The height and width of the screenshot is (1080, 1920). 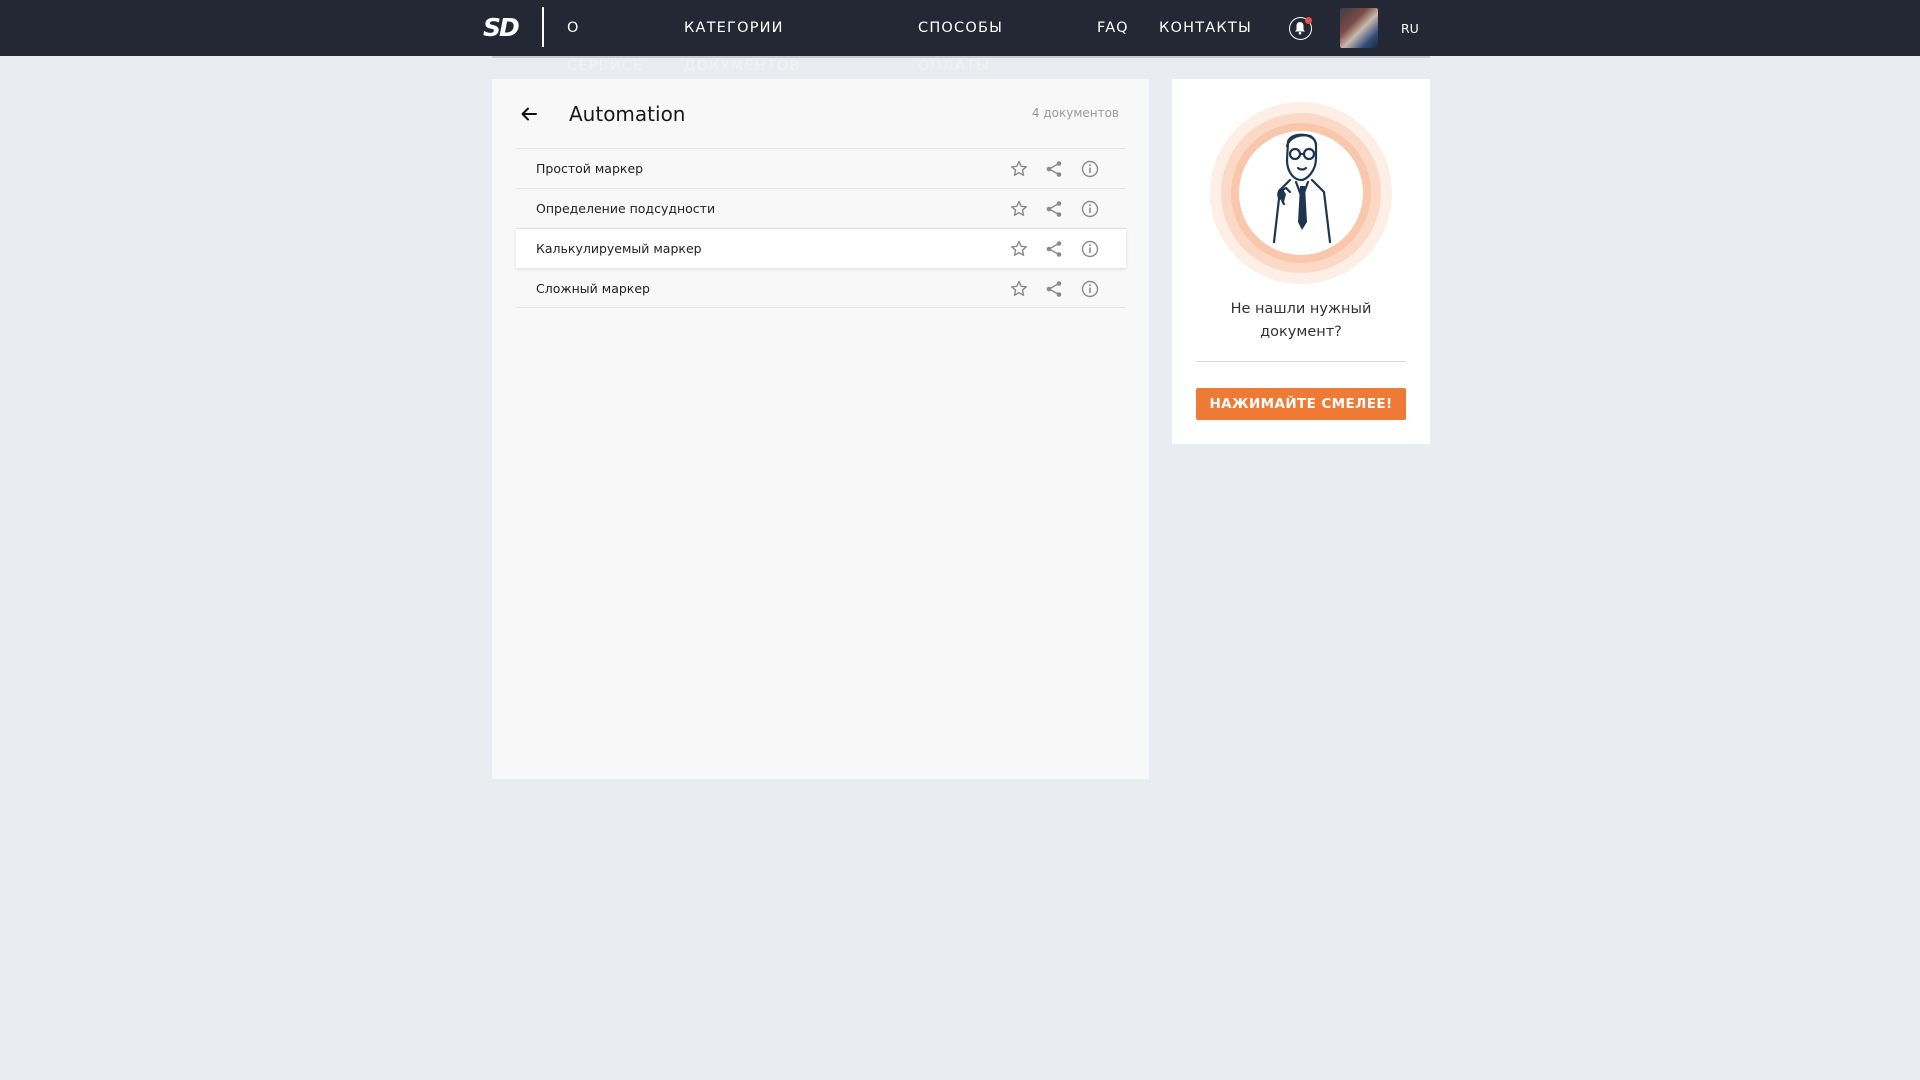 What do you see at coordinates (605, 66) in the screenshot?
I see `nav-item-about-label-line2: СЕРВИСЕ` at bounding box center [605, 66].